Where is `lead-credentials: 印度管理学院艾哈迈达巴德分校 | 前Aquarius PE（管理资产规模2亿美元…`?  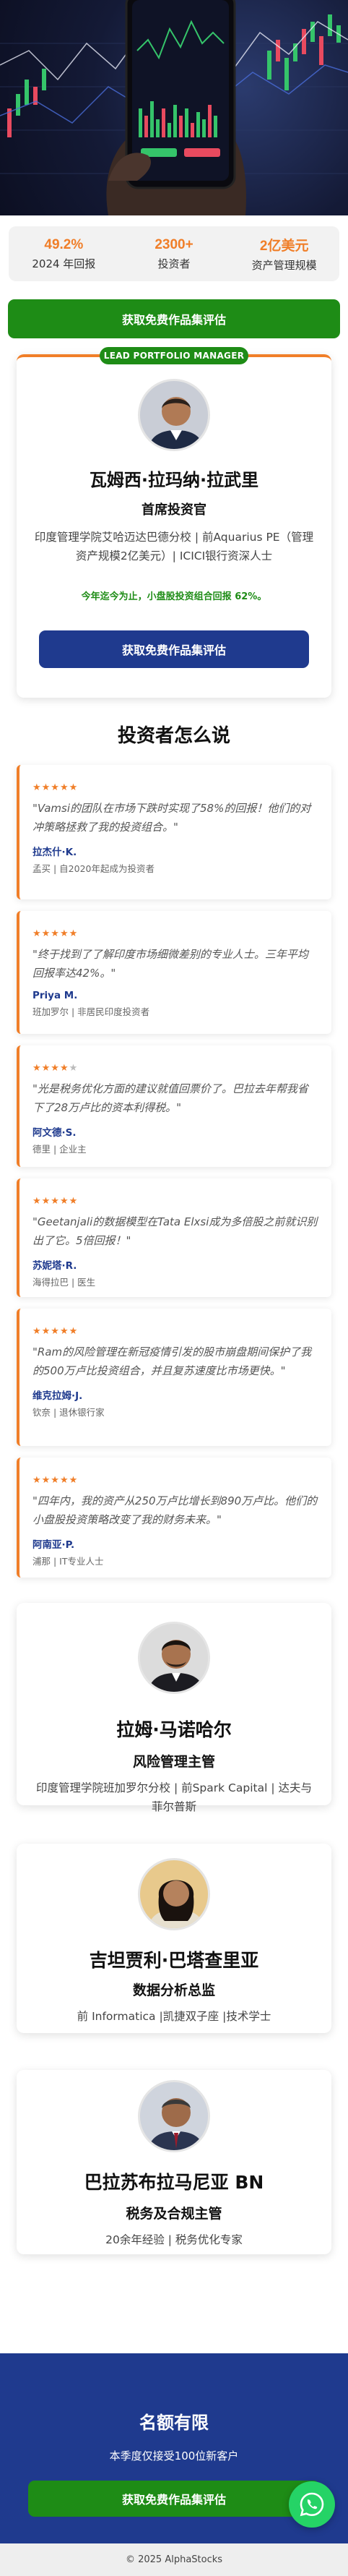 lead-credentials: 印度管理学院艾哈迈达巴德分校 | 前Aquarius PE（管理资产规模2亿美元… is located at coordinates (174, 546).